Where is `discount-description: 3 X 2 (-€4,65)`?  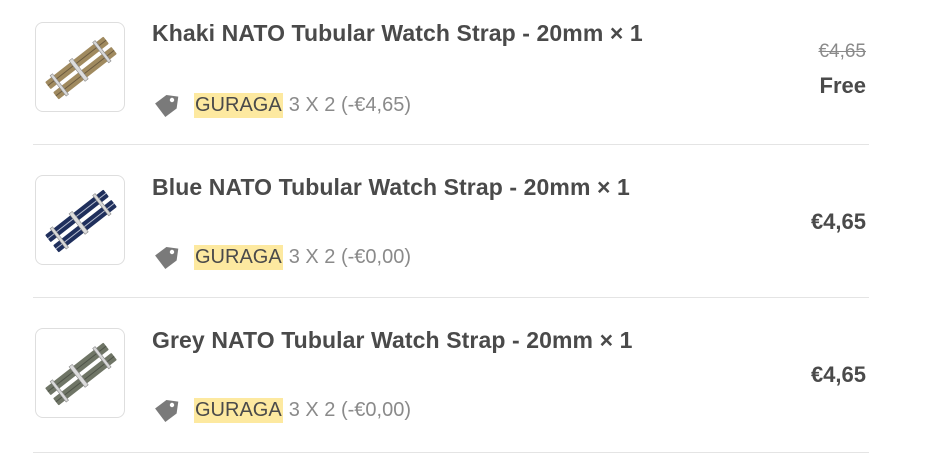
discount-description: 3 X 2 (-€4,65) is located at coordinates (349, 104).